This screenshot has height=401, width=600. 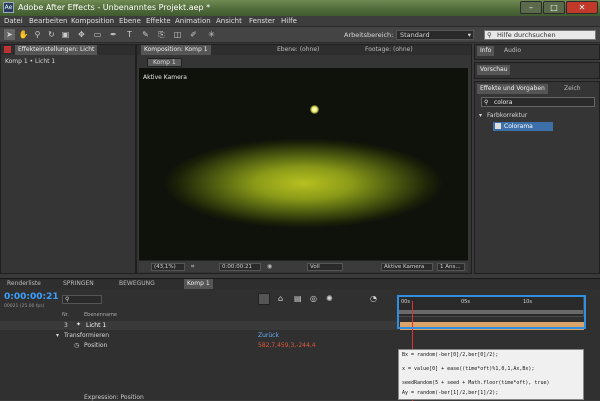 What do you see at coordinates (76, 345) in the screenshot?
I see `stopwatch-icon: ◷` at bounding box center [76, 345].